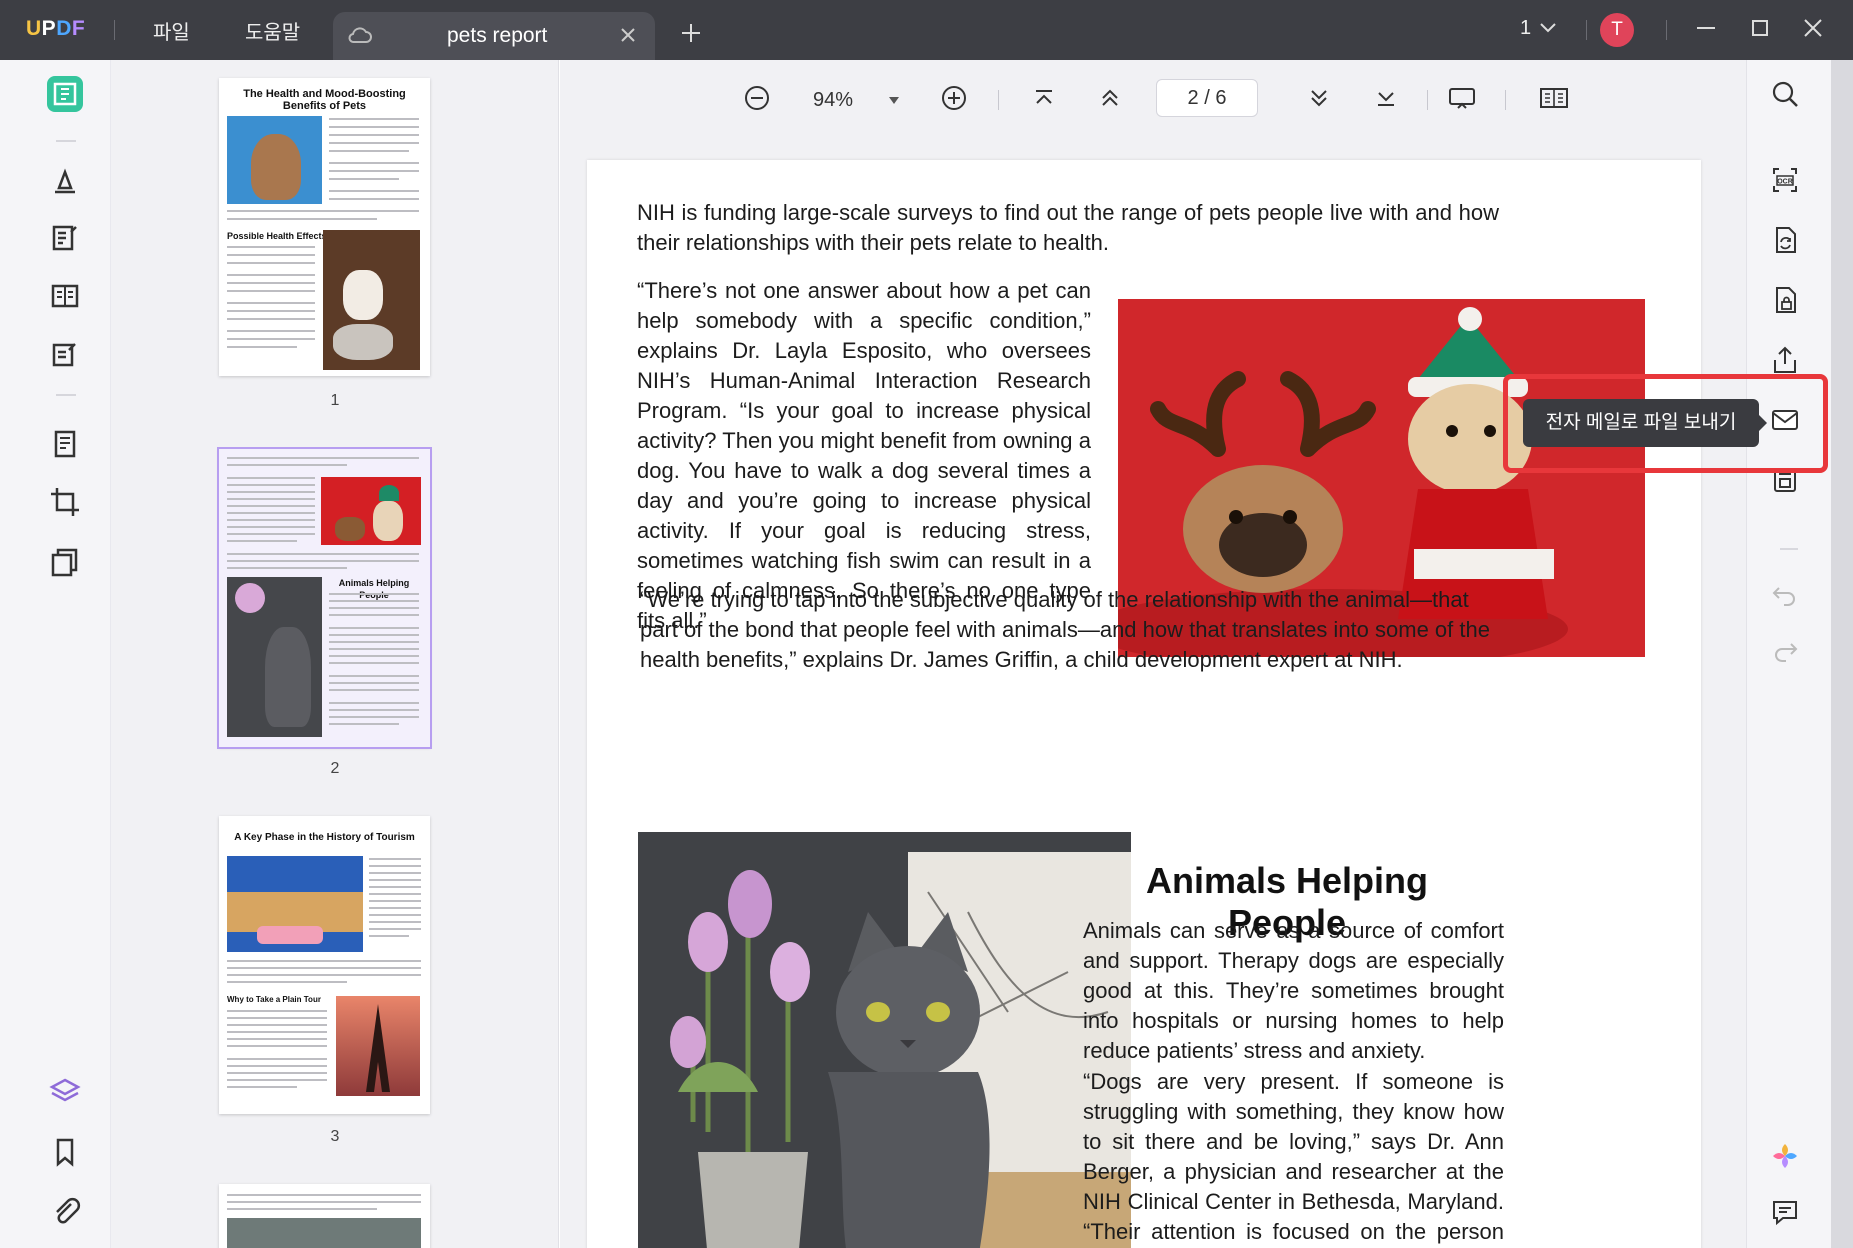 The image size is (1853, 1248). Describe the element at coordinates (1785, 1158) in the screenshot. I see `updf-ai-icon` at that location.